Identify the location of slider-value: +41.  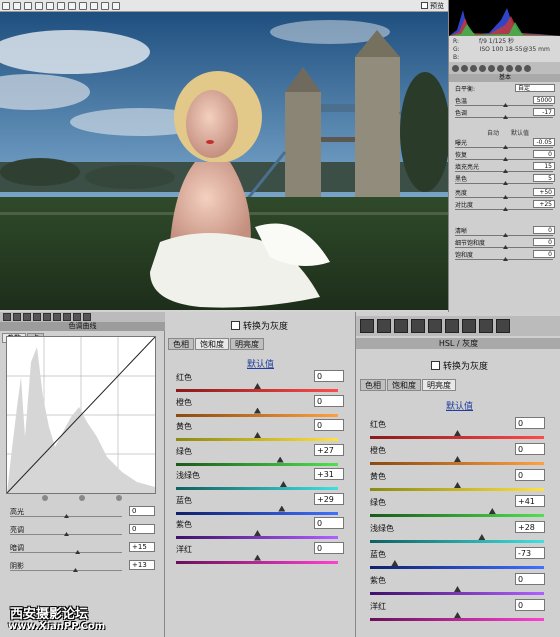
(530, 501).